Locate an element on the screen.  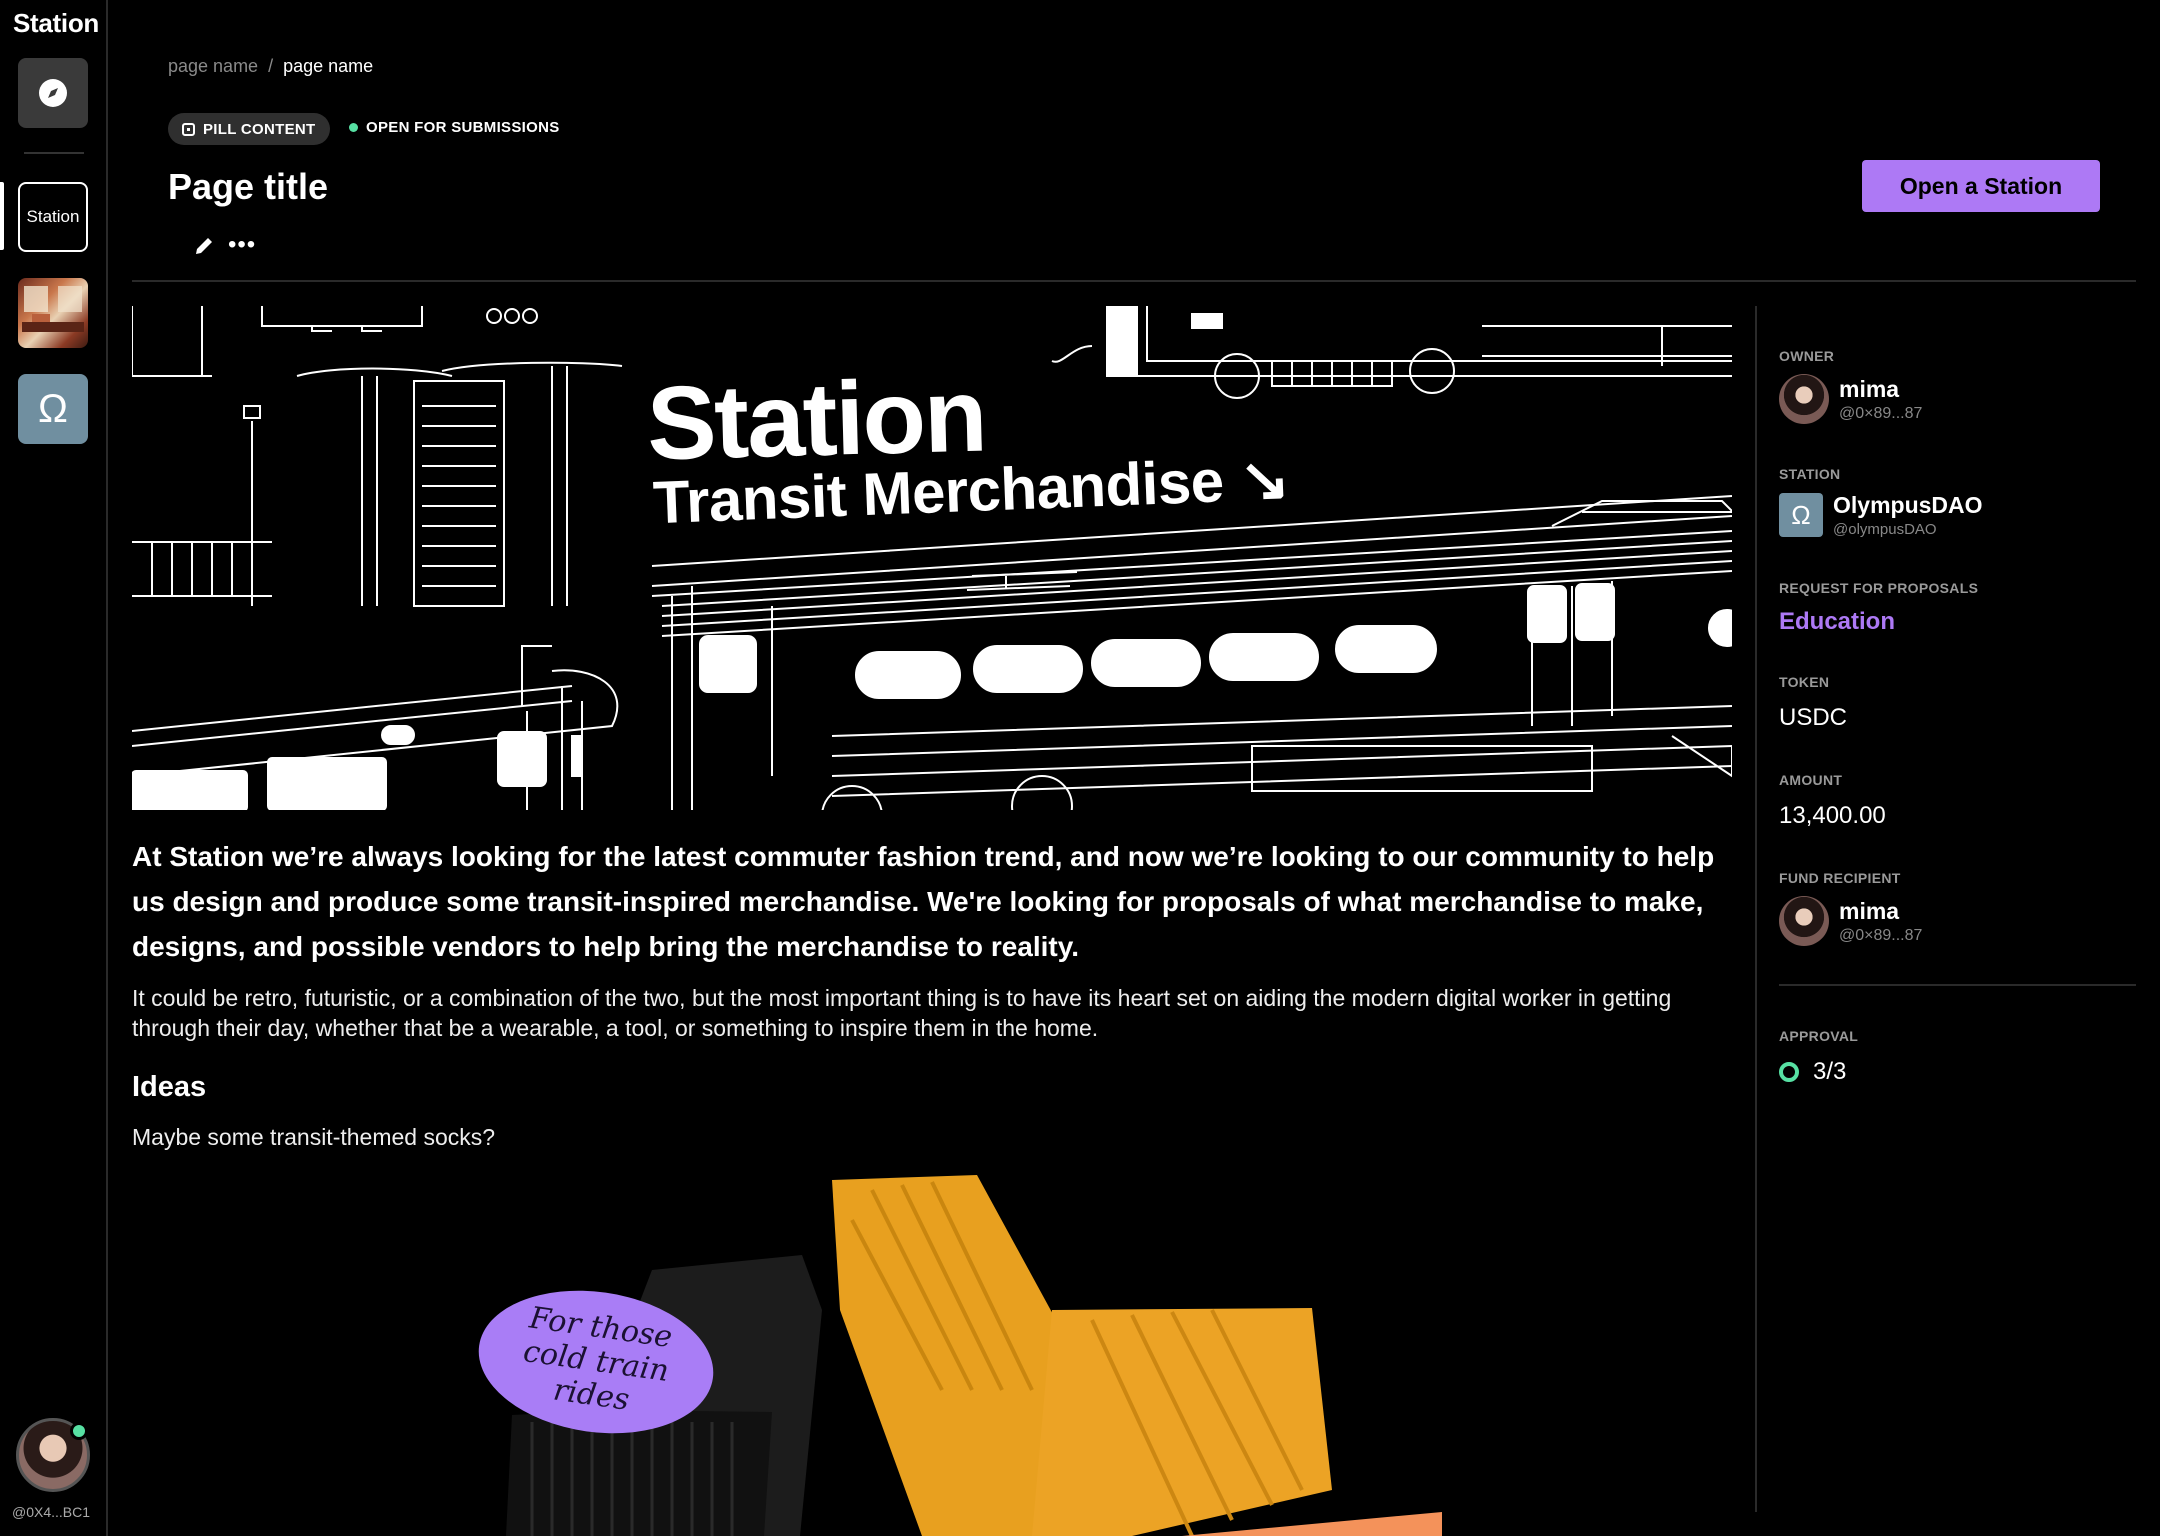
panel-divider is located at coordinates (1756, 909).